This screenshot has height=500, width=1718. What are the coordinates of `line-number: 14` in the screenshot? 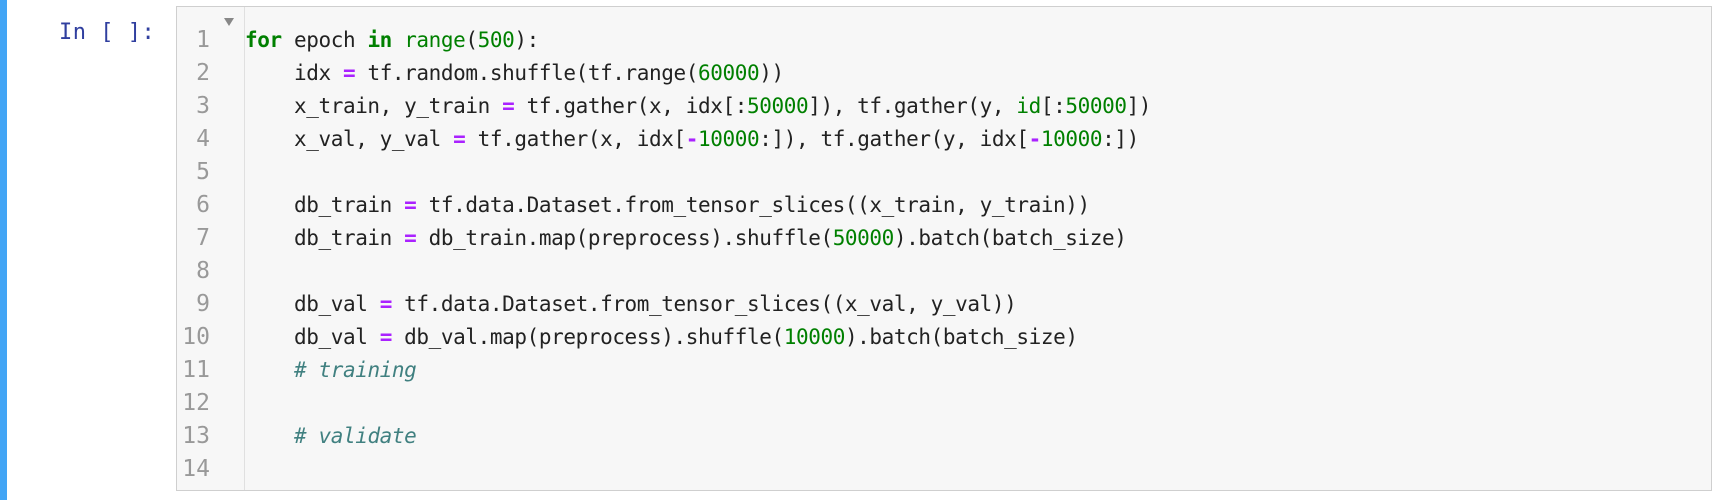 It's located at (196, 469).